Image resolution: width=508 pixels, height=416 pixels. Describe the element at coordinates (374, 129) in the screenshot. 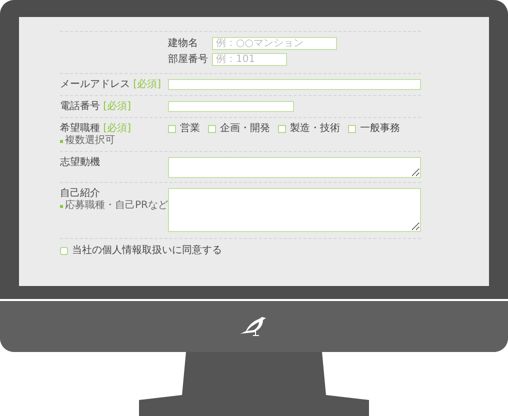

I see `checkbox-option: 一般事務` at that location.